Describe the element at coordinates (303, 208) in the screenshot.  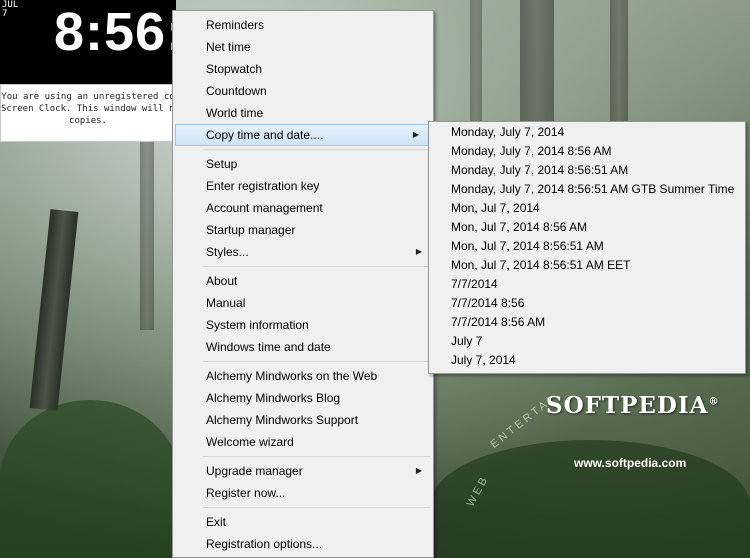
I see `menu-item-account-management: Account management` at that location.